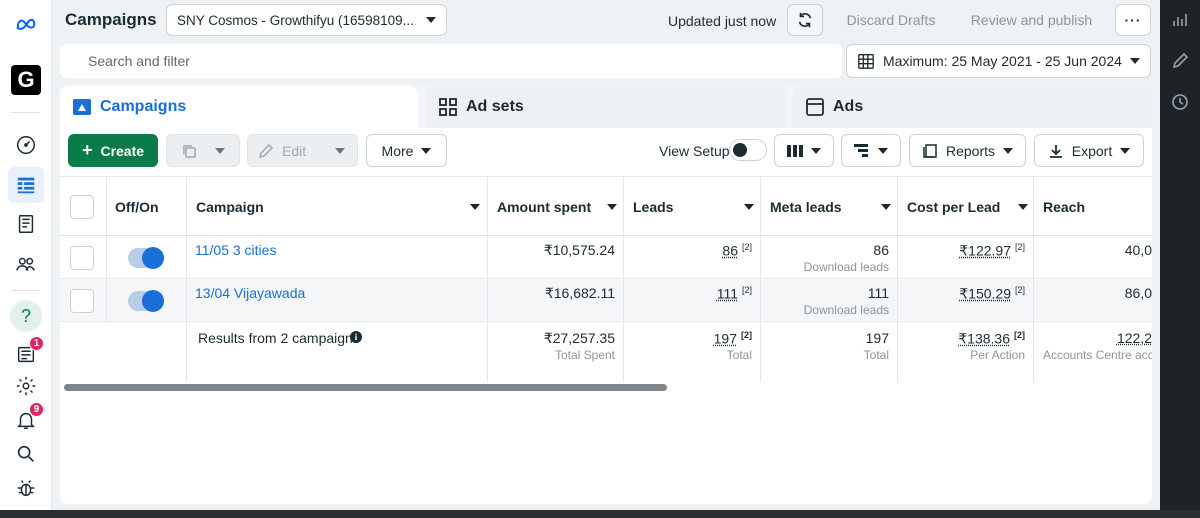 This screenshot has width=1200, height=518. I want to click on view-setup-toggle, so click(748, 150).